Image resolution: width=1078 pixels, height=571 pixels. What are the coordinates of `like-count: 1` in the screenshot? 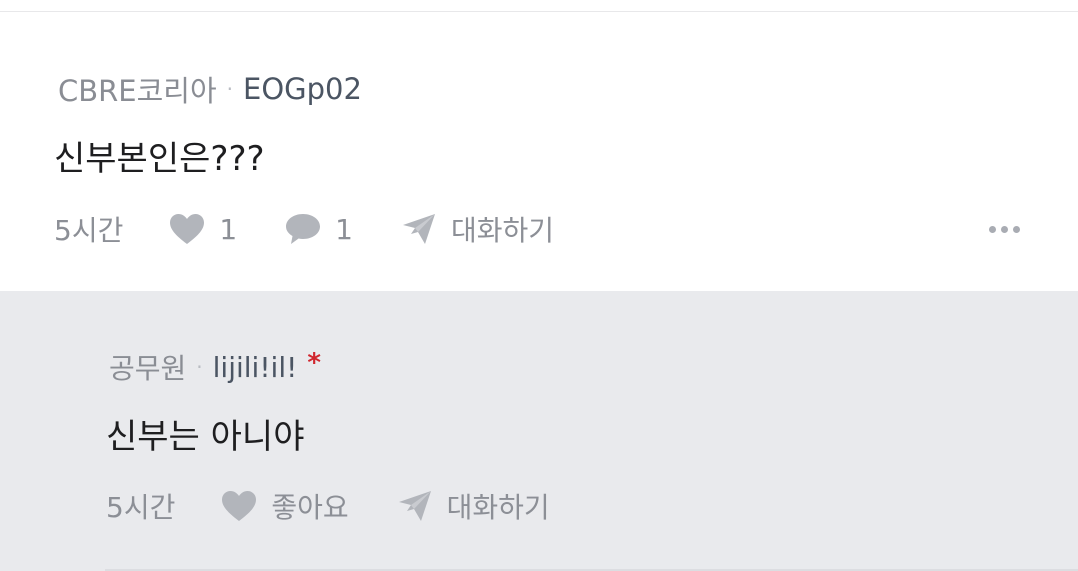 It's located at (228, 229).